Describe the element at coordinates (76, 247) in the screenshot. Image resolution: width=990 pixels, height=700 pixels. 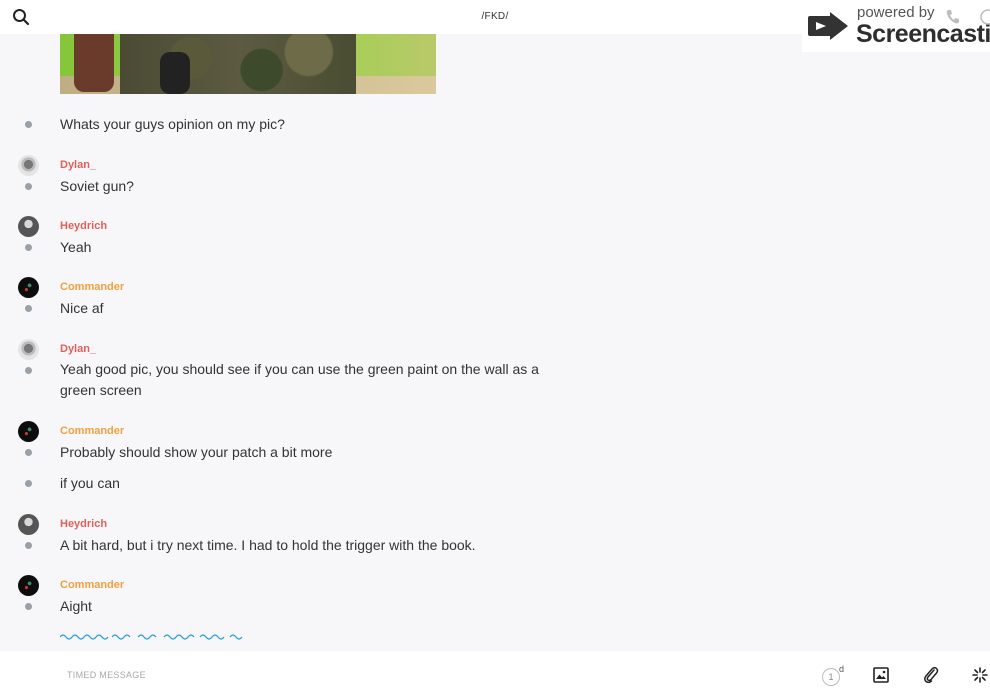
I see `message-text: Yeah` at that location.